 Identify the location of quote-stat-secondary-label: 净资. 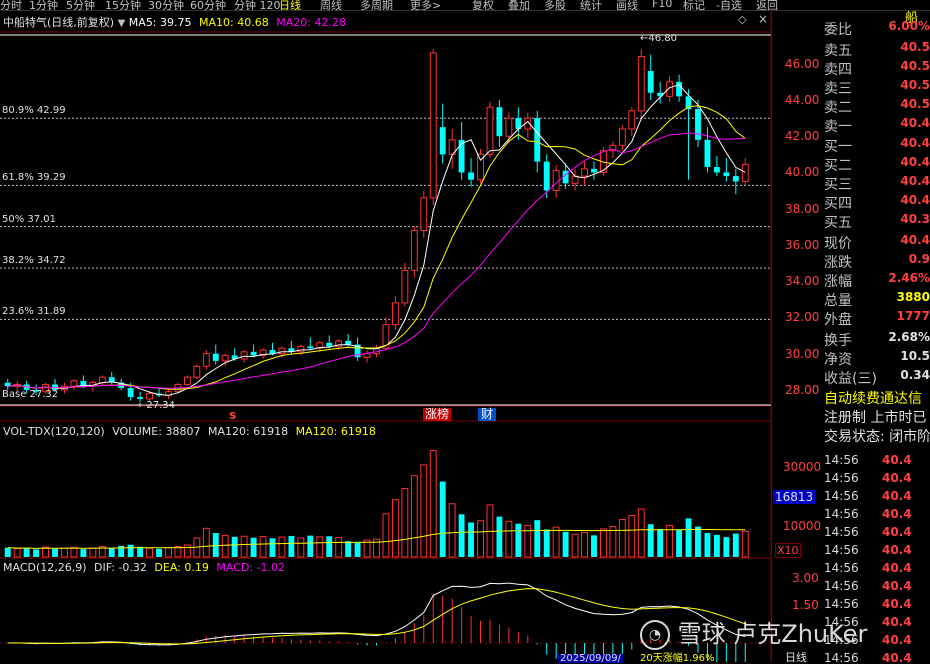
(838, 360).